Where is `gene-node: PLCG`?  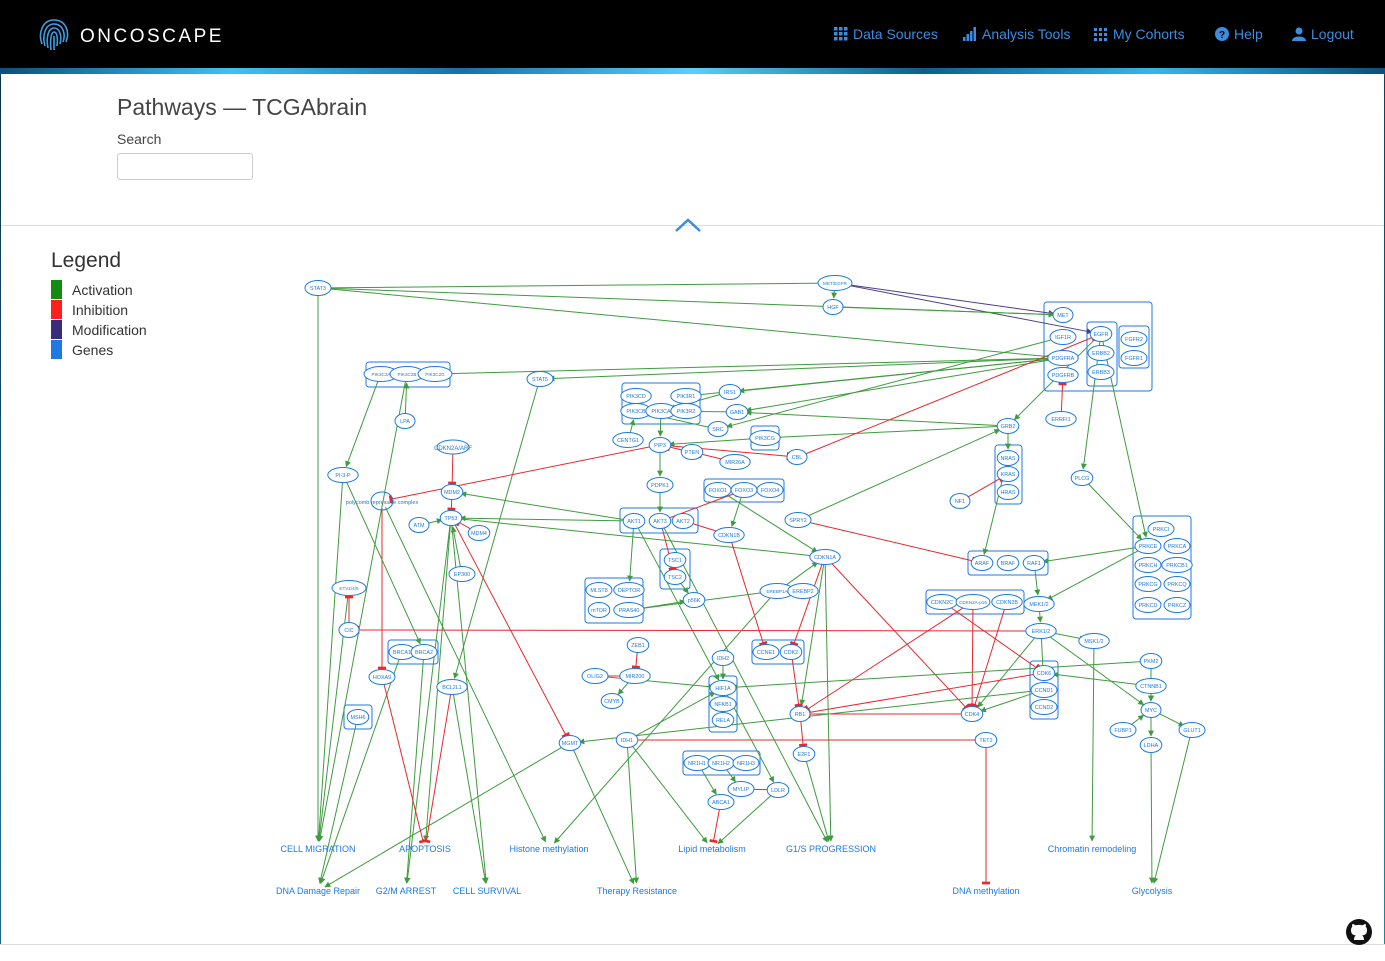 gene-node: PLCG is located at coordinates (1082, 478).